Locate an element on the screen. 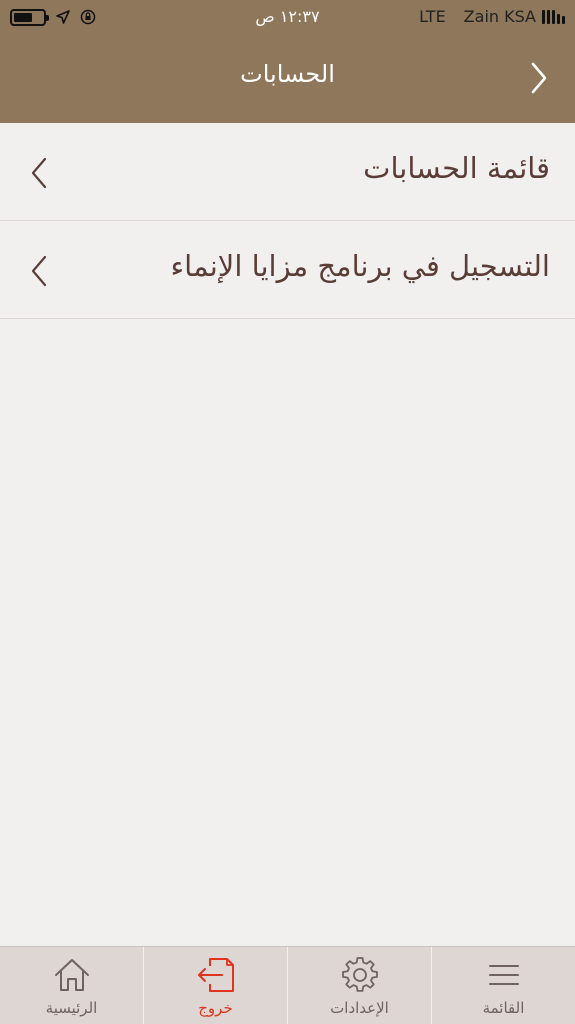 This screenshot has height=1024, width=575. tab-label: الرئيسية is located at coordinates (71, 1008).